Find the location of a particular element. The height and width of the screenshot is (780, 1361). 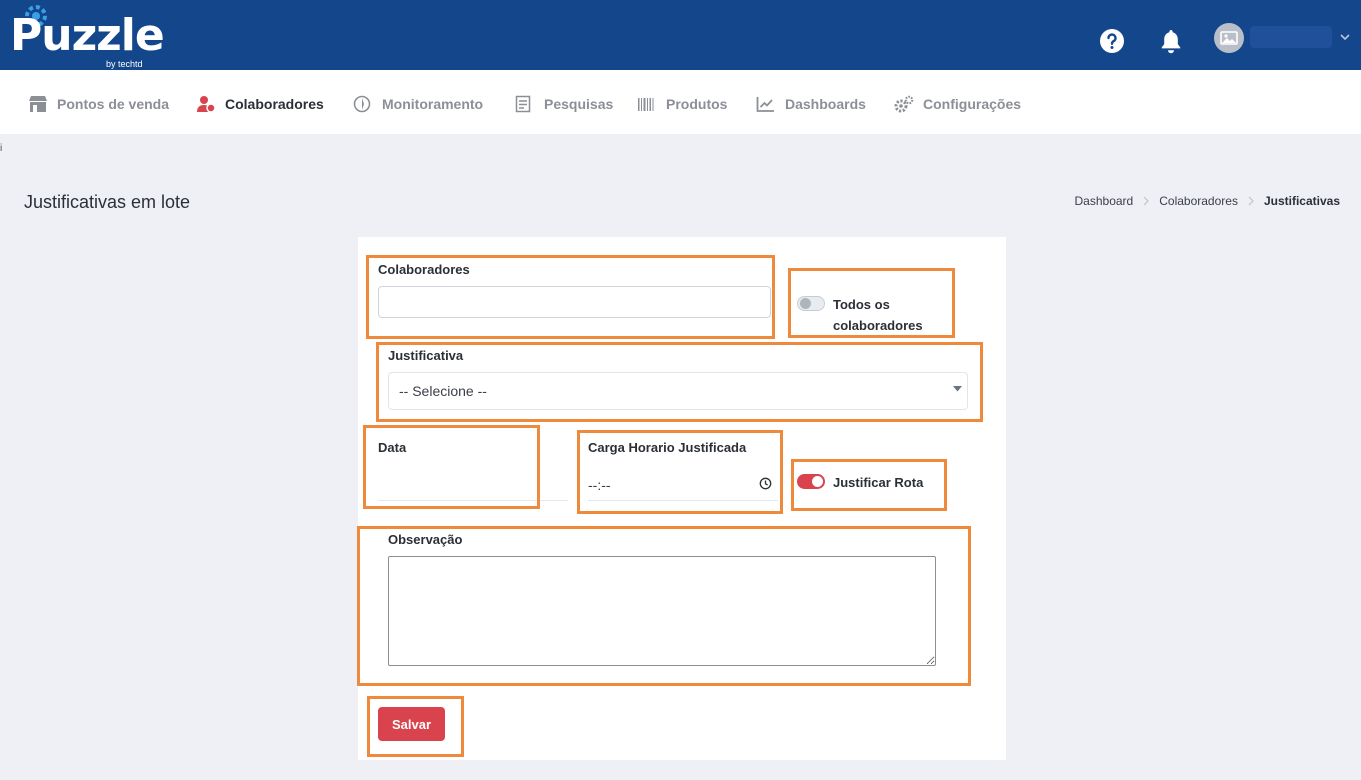

store-icon is located at coordinates (38, 104).